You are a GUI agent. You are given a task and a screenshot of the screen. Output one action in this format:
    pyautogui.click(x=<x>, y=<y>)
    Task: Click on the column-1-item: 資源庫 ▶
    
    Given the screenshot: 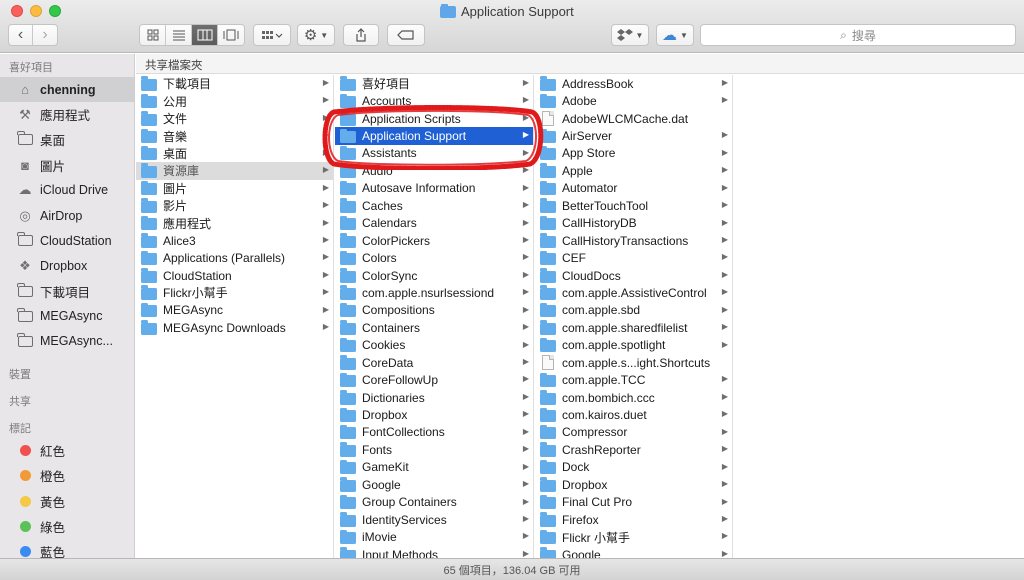 What is the action you would take?
    pyautogui.click(x=234, y=171)
    